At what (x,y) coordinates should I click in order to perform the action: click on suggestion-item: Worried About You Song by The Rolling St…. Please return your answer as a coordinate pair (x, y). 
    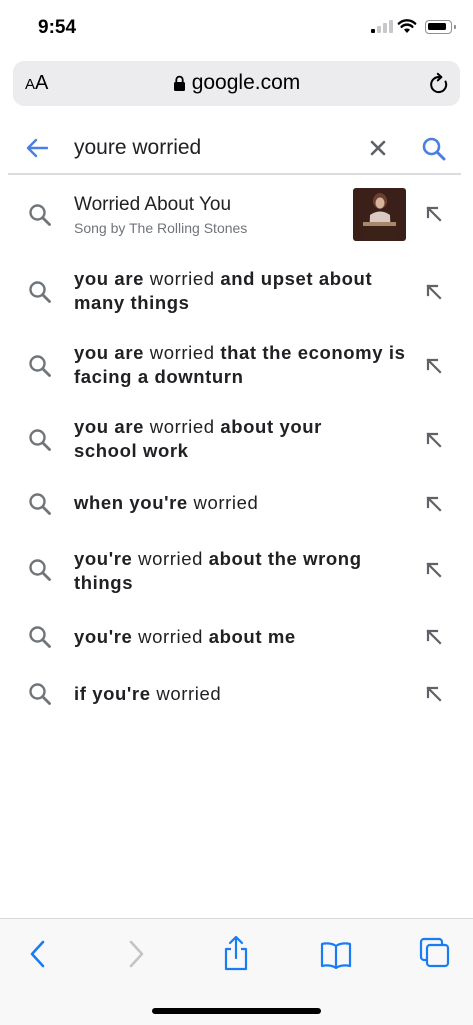
    Looking at the image, I should click on (236, 213).